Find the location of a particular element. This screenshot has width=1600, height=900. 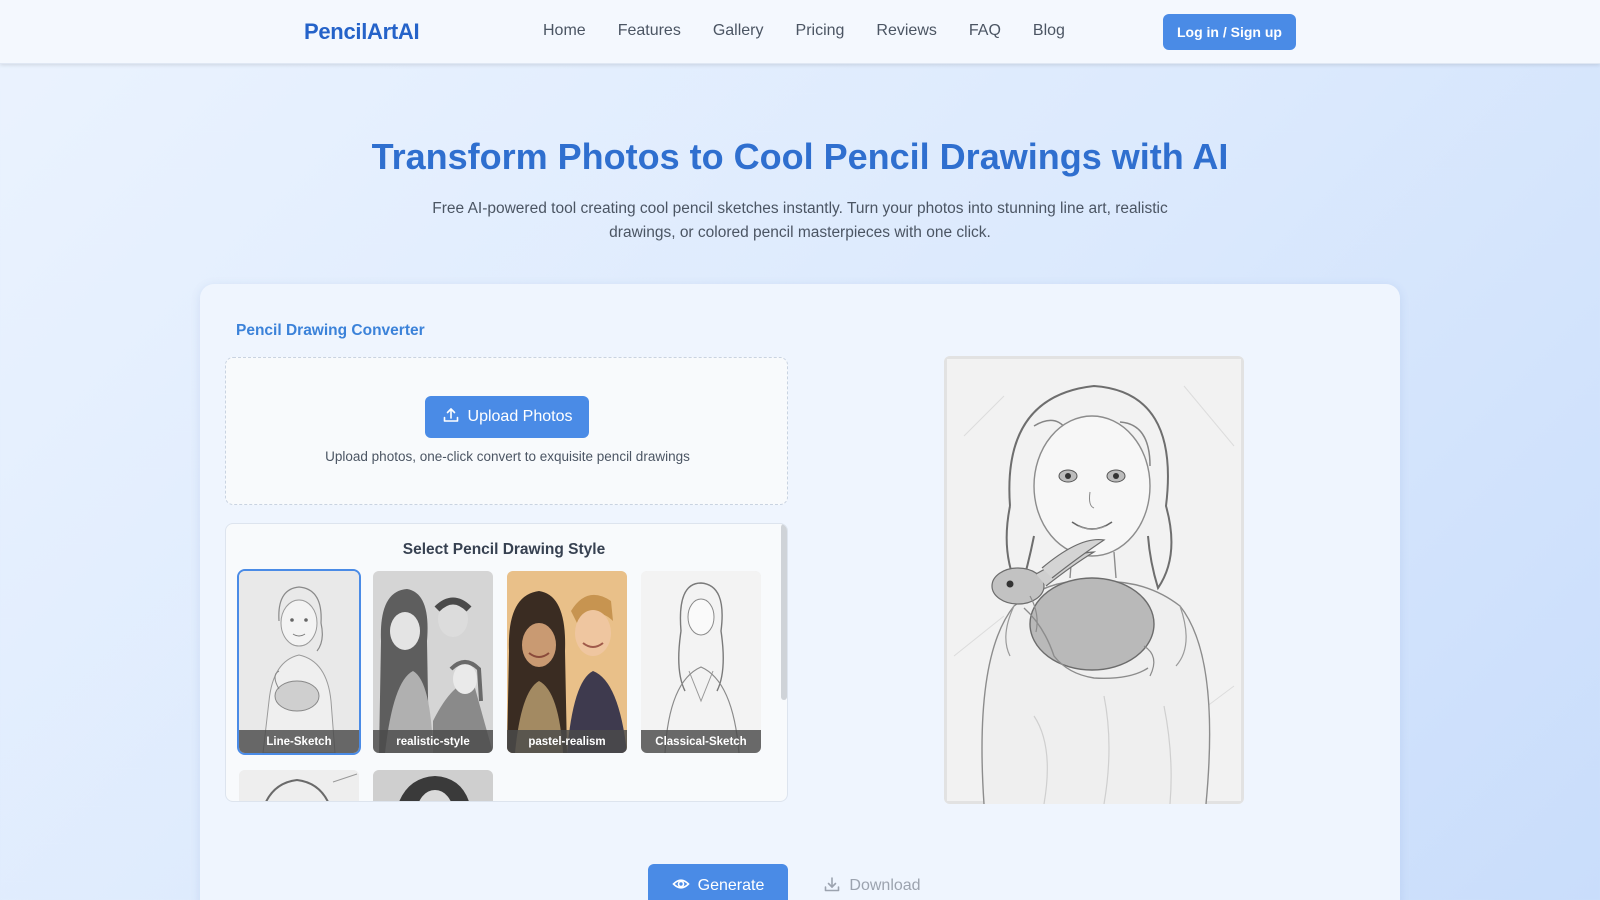

style-option-pastel-realism: pastel-realism is located at coordinates (567, 662).